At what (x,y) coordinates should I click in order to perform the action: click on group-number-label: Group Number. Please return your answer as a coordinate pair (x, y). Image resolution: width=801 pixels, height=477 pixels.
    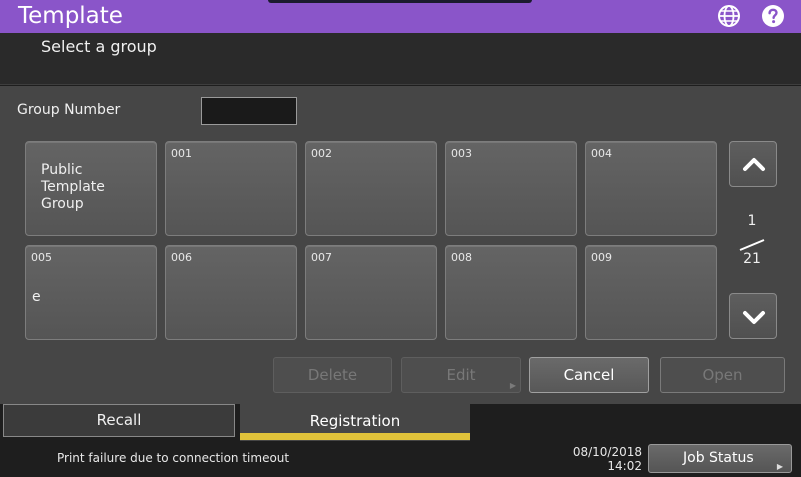
    Looking at the image, I should click on (69, 110).